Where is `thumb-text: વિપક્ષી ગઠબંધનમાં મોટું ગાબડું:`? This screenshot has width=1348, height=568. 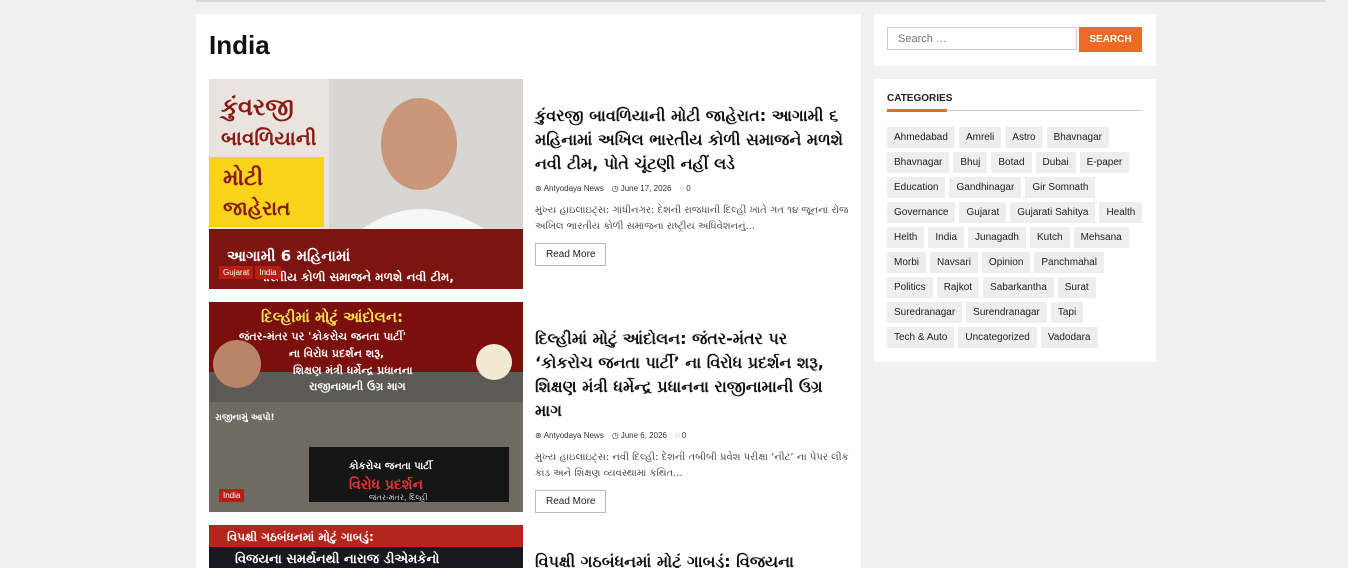 thumb-text: વિપક્ષી ગઠબંધનમાં મોટું ગાબડું: is located at coordinates (300, 537).